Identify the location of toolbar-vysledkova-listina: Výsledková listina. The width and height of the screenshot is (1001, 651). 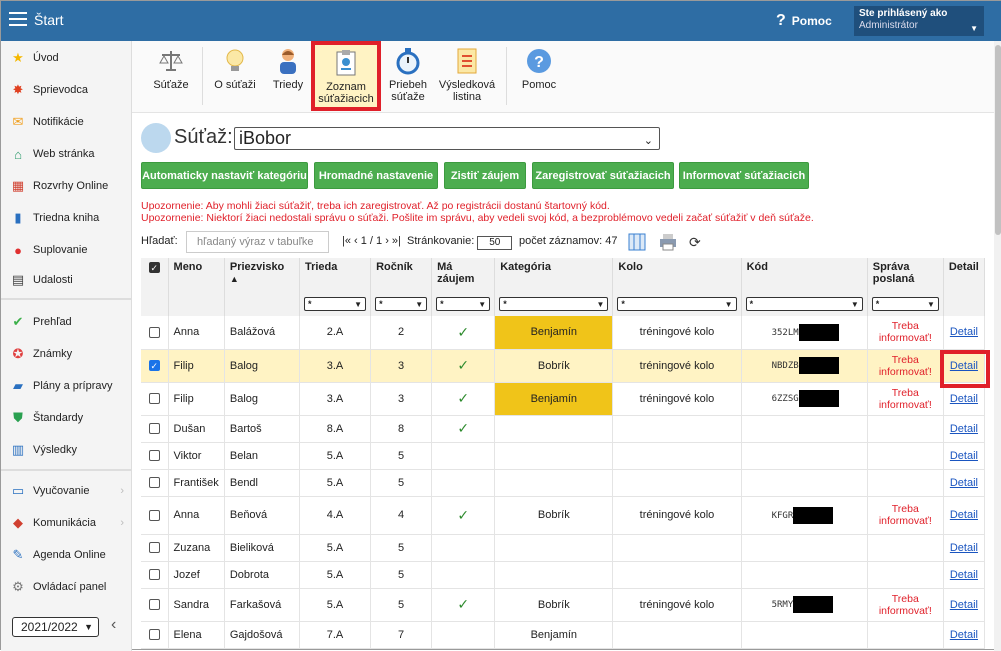
(467, 75).